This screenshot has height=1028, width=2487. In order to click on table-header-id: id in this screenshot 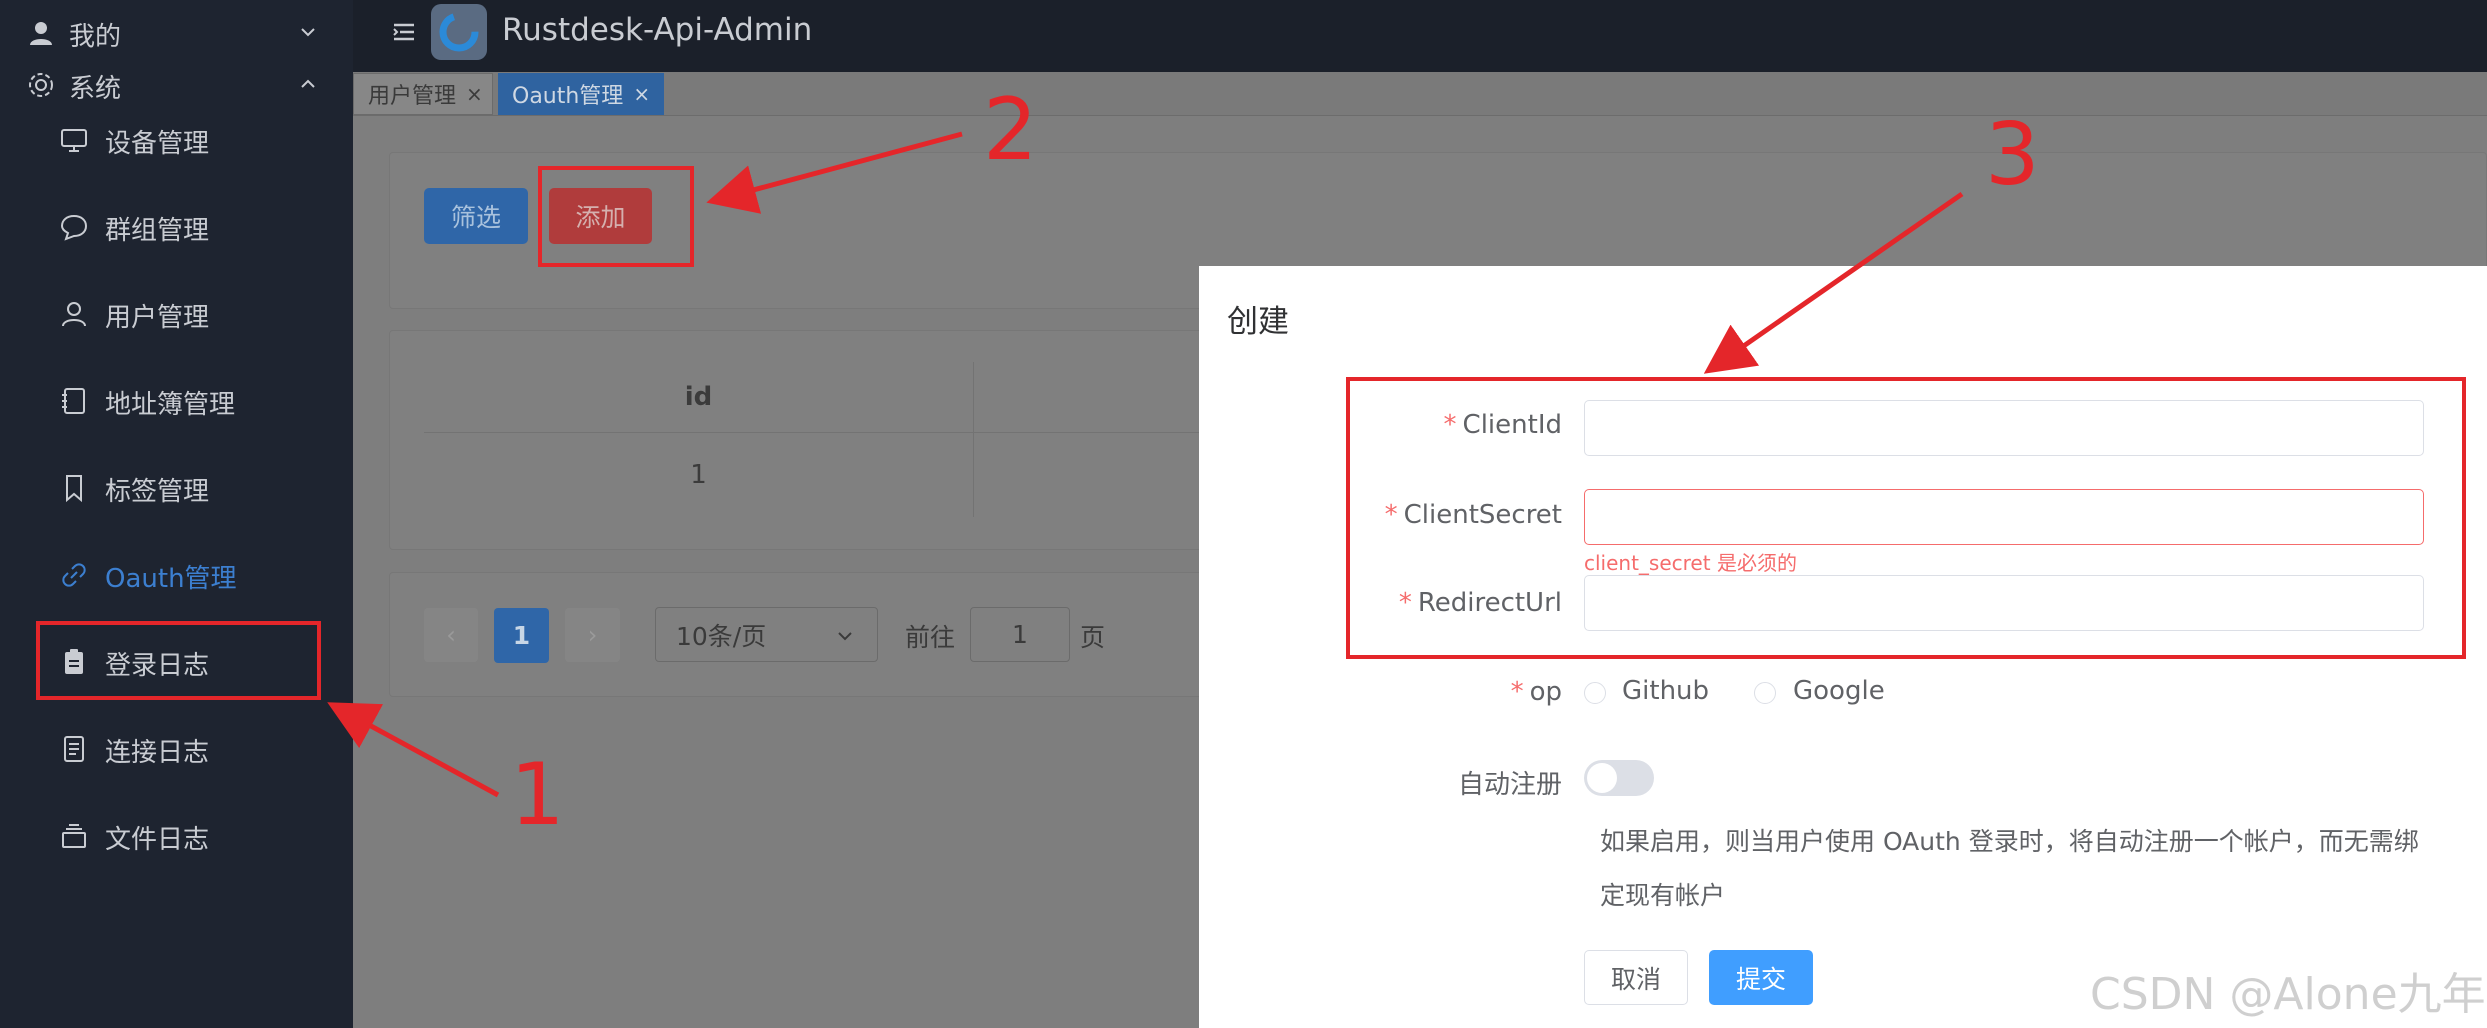, I will do `click(699, 397)`.